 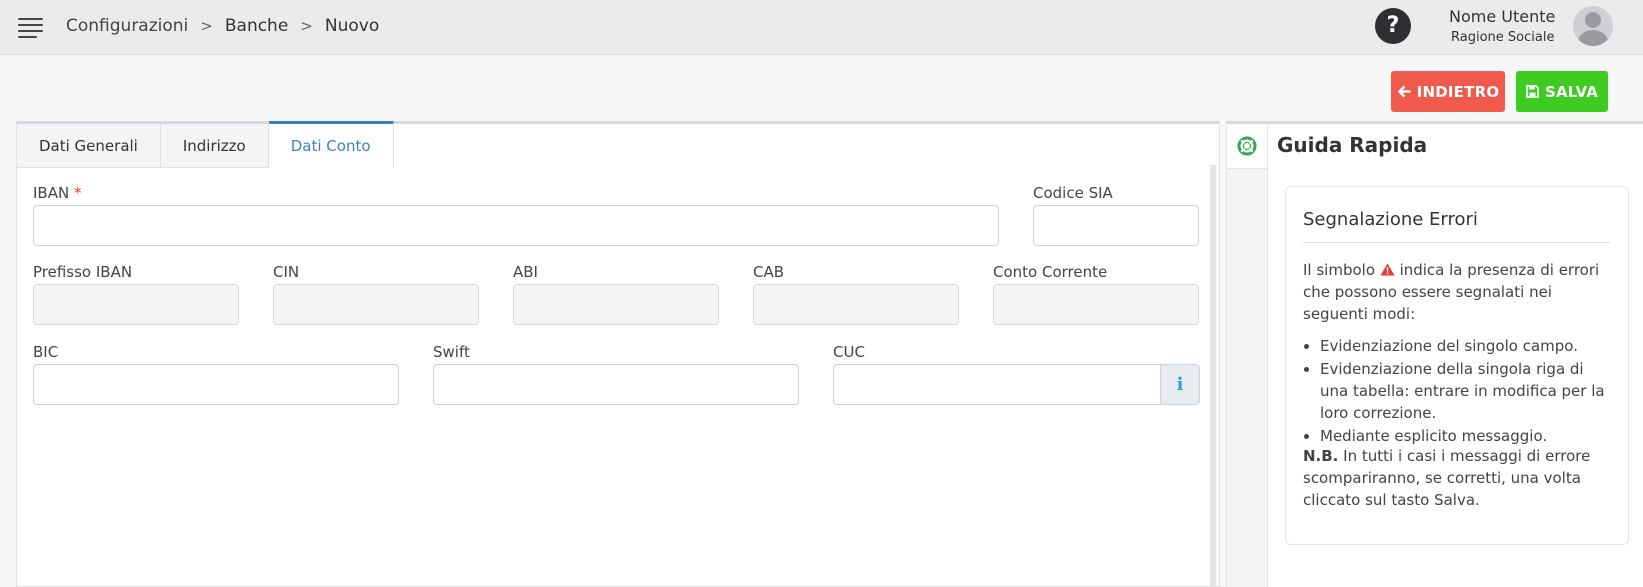 What do you see at coordinates (1393, 26) in the screenshot?
I see `help-icon: ?` at bounding box center [1393, 26].